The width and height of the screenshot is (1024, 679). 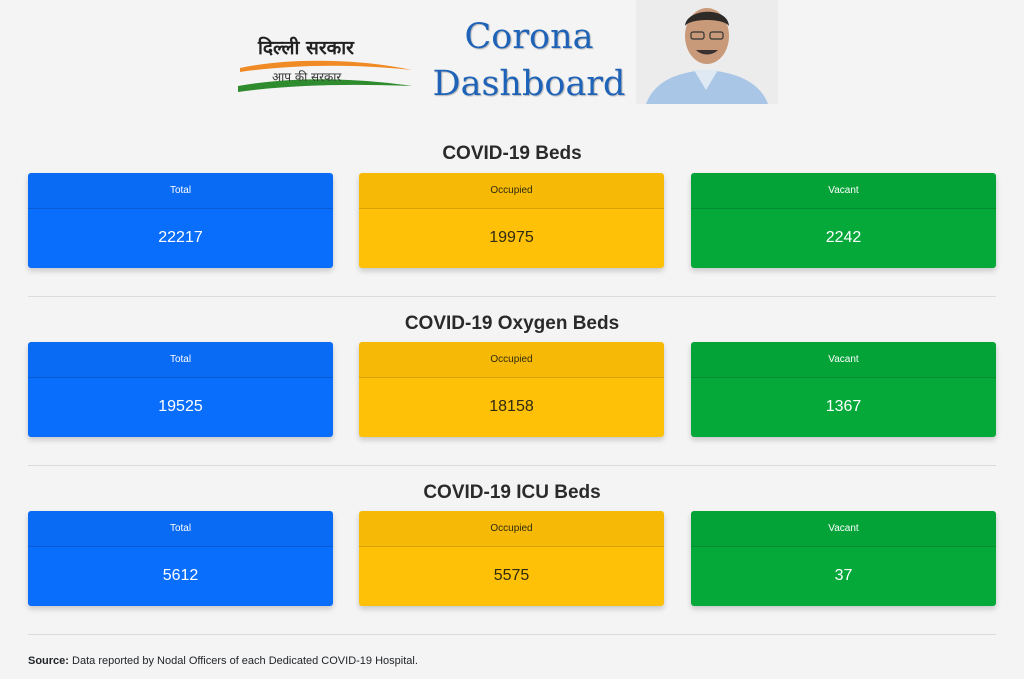 I want to click on delhi-govt-logo: दिल्ली सरकार आप की सरकार, so click(x=326, y=65).